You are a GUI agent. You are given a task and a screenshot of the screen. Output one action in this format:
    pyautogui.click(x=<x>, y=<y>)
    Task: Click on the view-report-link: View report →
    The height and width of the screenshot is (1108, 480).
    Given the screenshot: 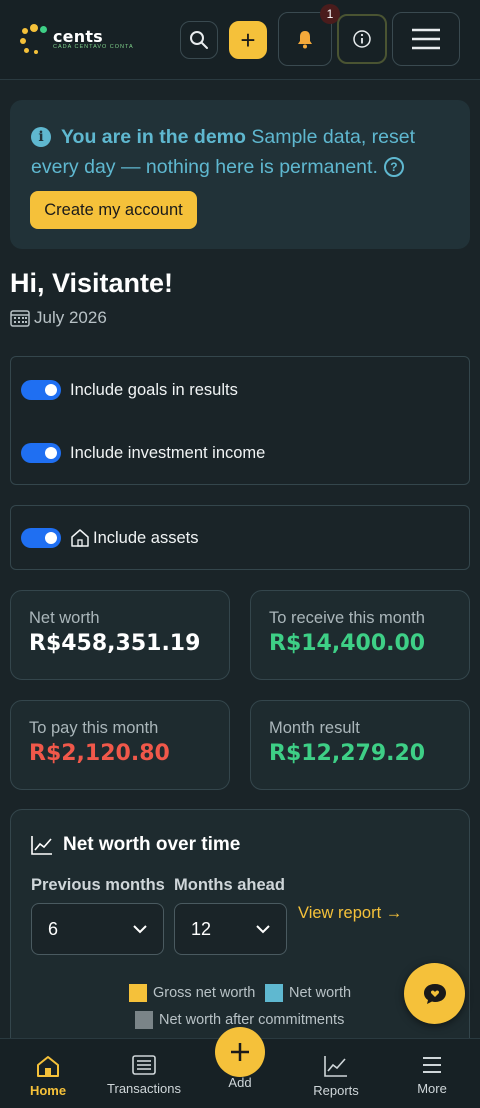 What is the action you would take?
    pyautogui.click(x=350, y=913)
    